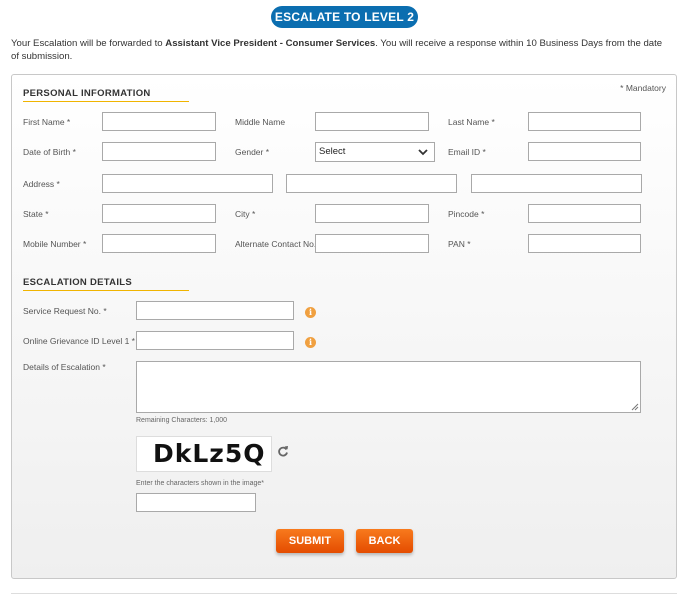  I want to click on address-line-3-input, so click(556, 183).